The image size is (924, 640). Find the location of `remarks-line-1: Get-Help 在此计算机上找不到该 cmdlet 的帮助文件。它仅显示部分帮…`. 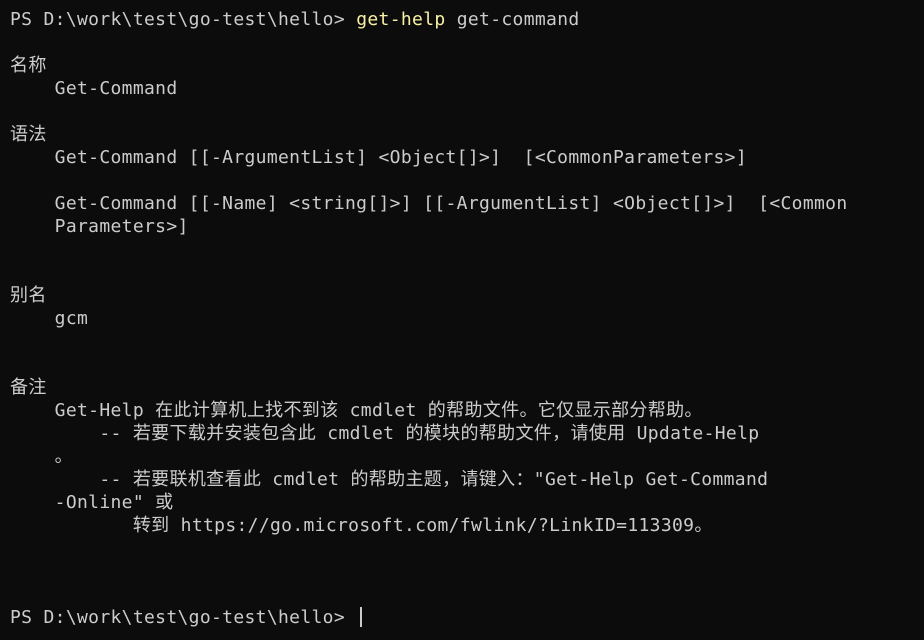

remarks-line-1: Get-Help 在此计算机上找不到该 cmdlet 的帮助文件。它仅显示部分帮… is located at coordinates (356, 410).